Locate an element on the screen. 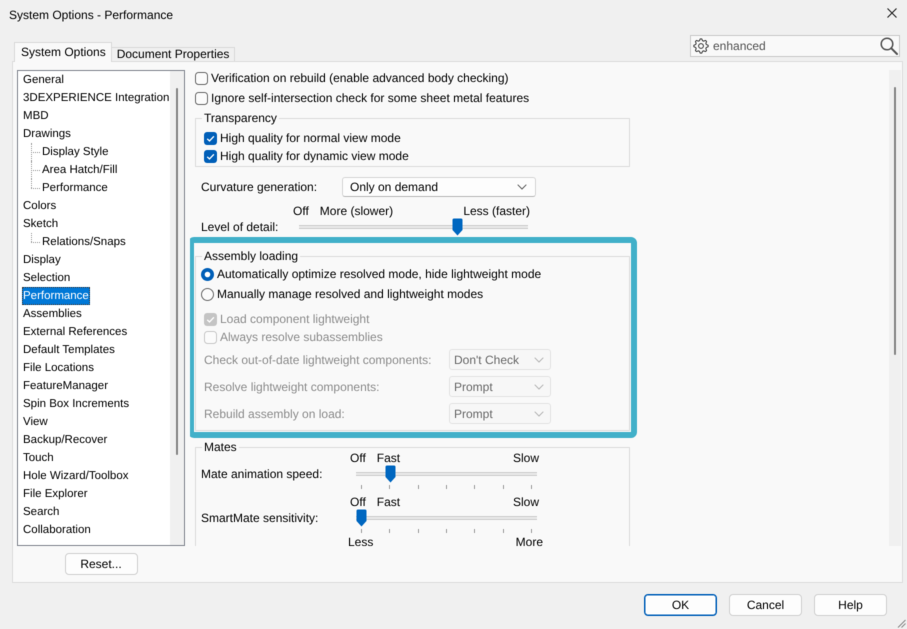 The image size is (907, 629). chevron-down-icon is located at coordinates (522, 187).